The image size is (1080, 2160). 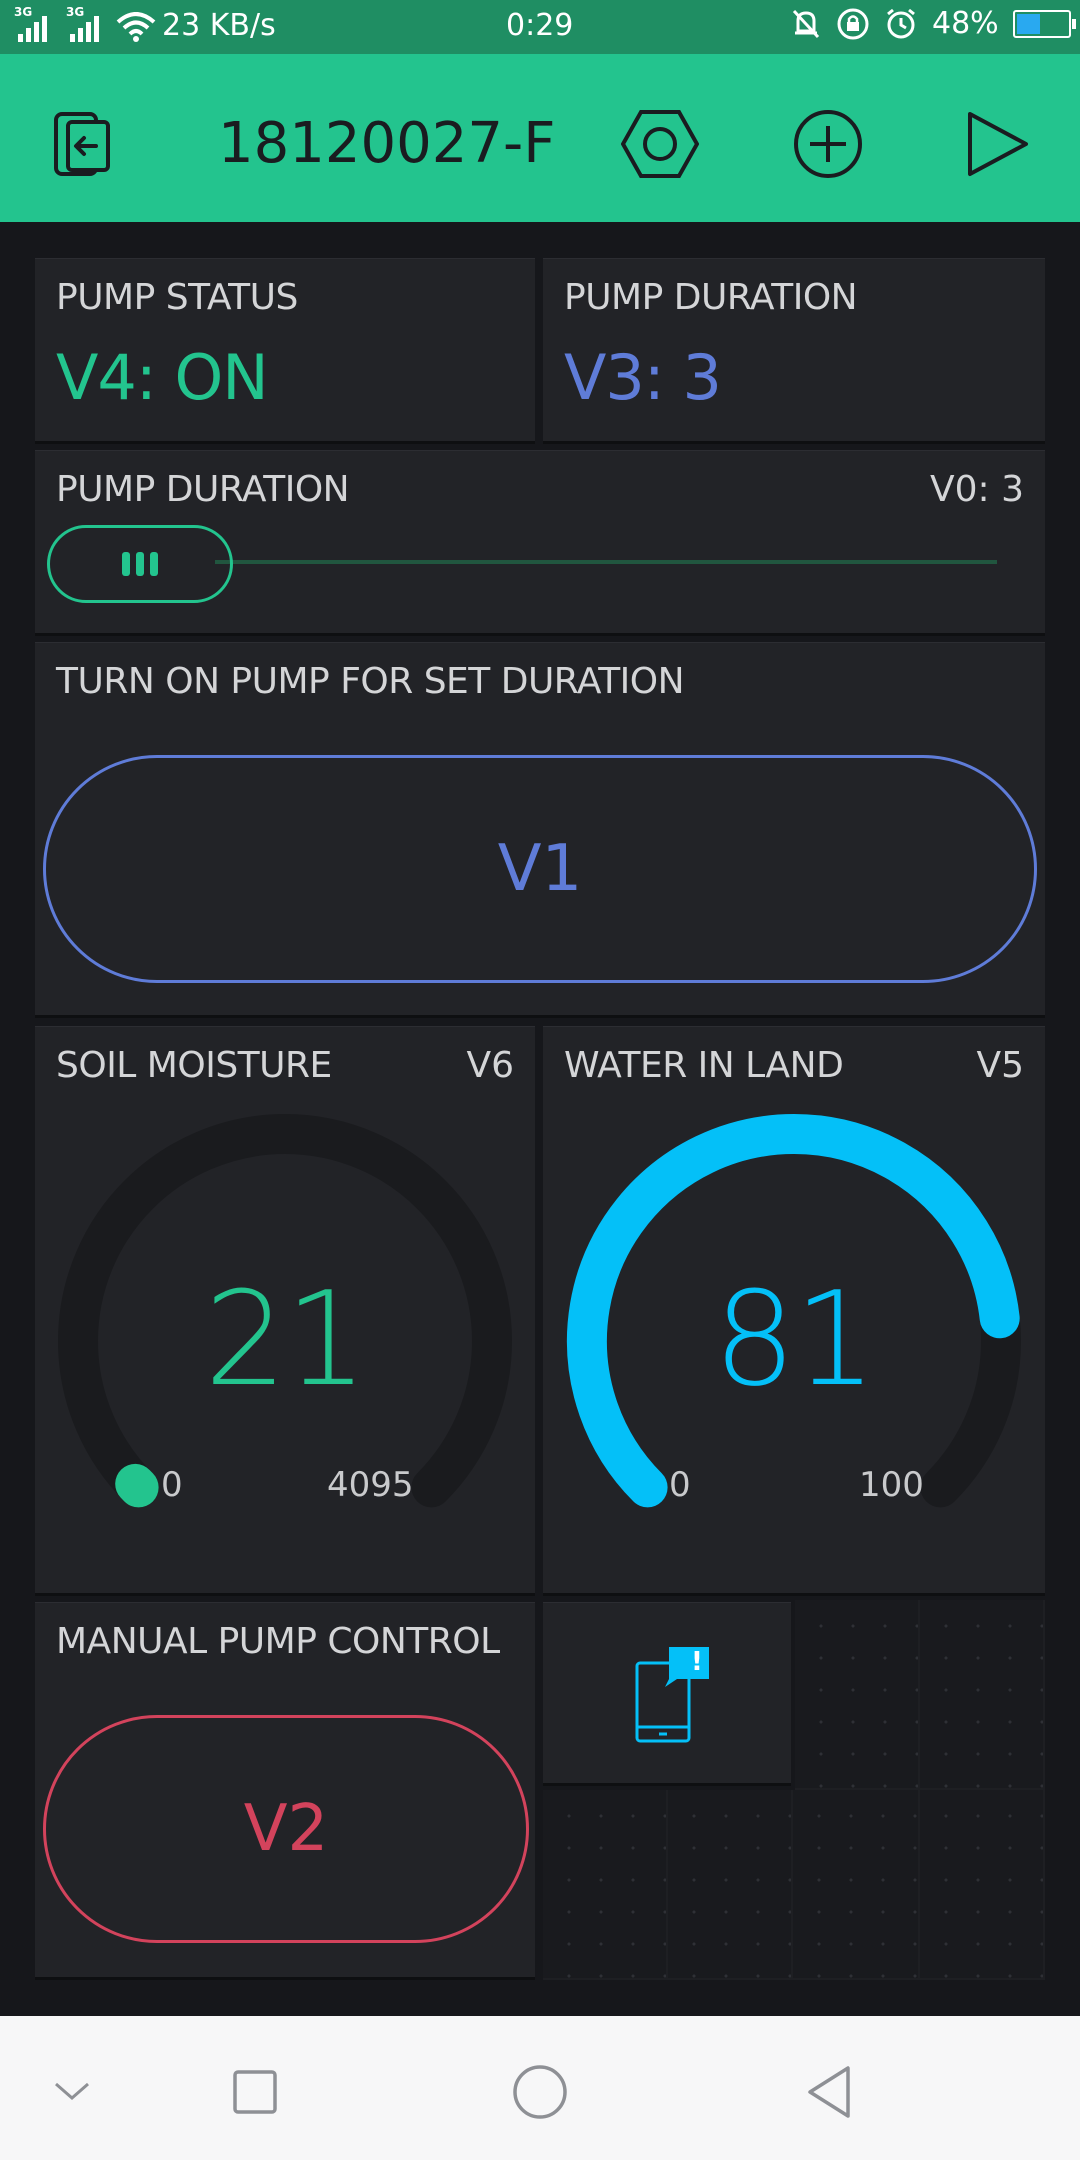 I want to click on wifi-icon, so click(x=136, y=27).